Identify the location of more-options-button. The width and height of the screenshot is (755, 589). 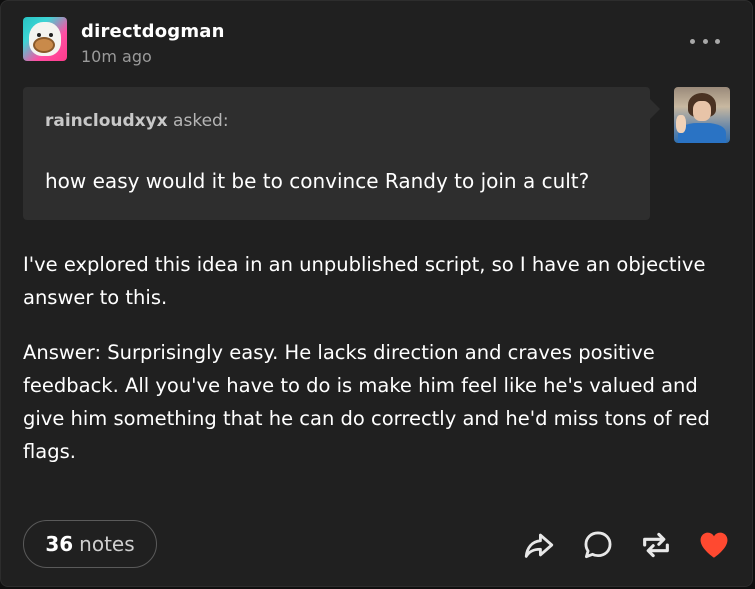
(705, 41).